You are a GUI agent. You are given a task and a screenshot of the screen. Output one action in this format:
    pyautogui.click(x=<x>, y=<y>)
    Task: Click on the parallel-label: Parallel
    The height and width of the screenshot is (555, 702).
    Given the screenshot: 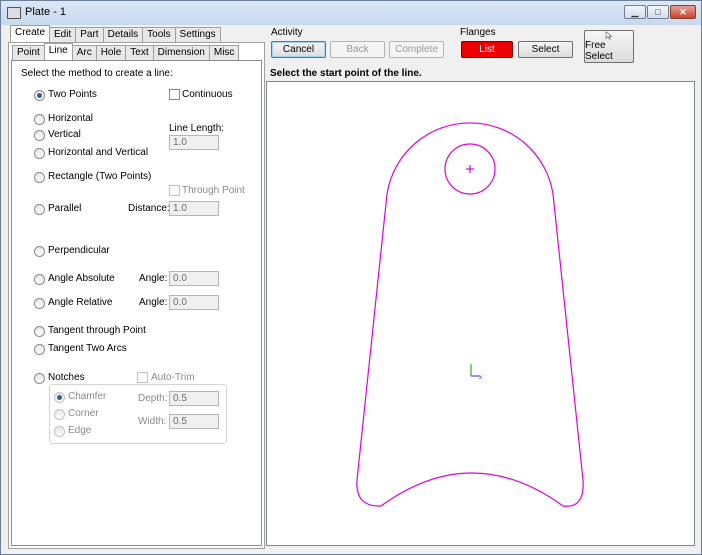 What is the action you would take?
    pyautogui.click(x=65, y=208)
    